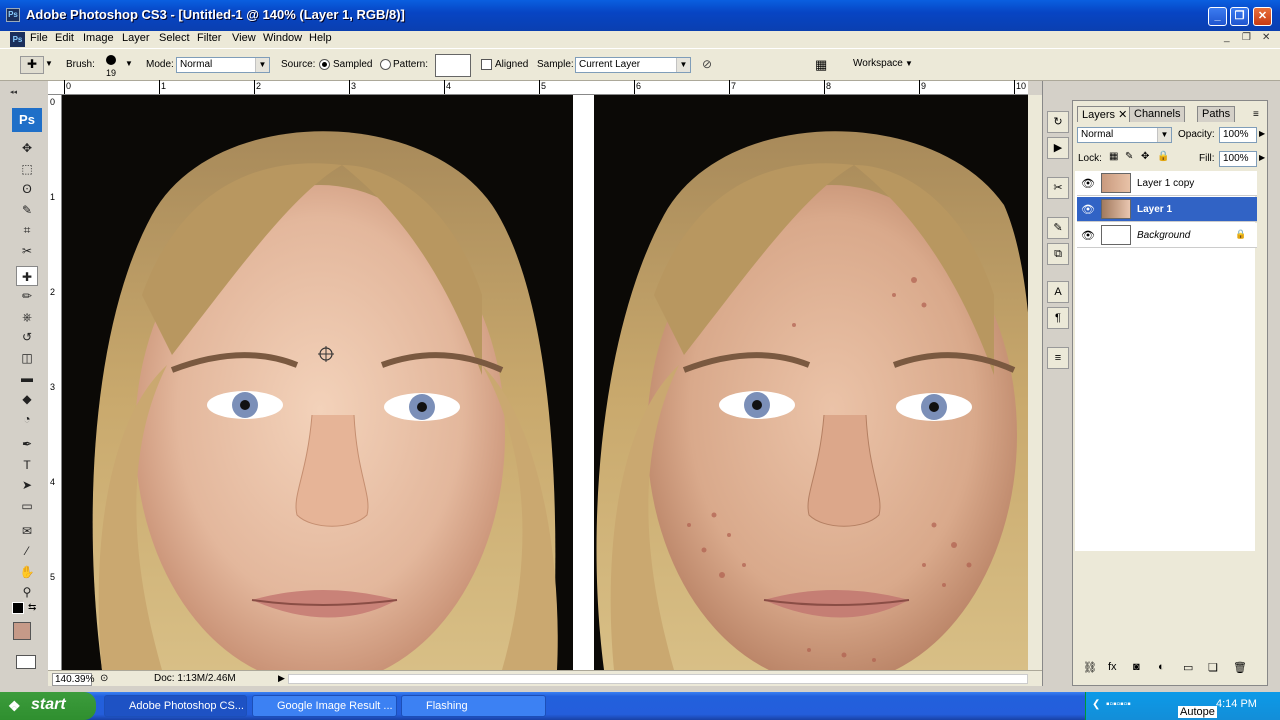 This screenshot has width=1280, height=720. What do you see at coordinates (64, 38) in the screenshot?
I see `menu-edit: Edit` at bounding box center [64, 38].